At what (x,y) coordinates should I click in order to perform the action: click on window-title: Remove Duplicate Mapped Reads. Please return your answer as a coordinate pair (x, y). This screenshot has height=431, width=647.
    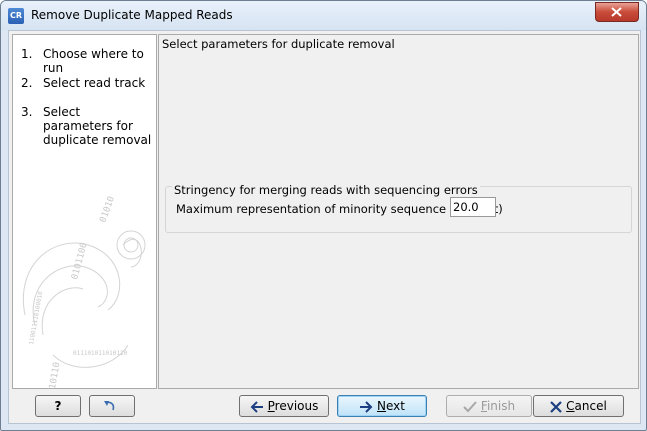
    Looking at the image, I should click on (132, 15).